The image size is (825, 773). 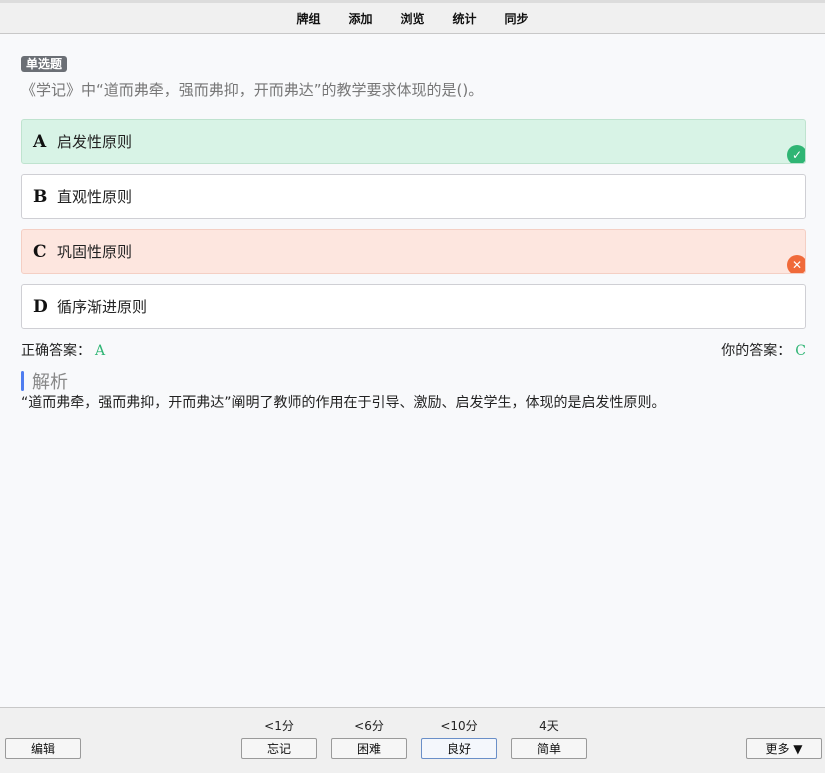 What do you see at coordinates (465, 18) in the screenshot?
I see `nav-stats: 统计` at bounding box center [465, 18].